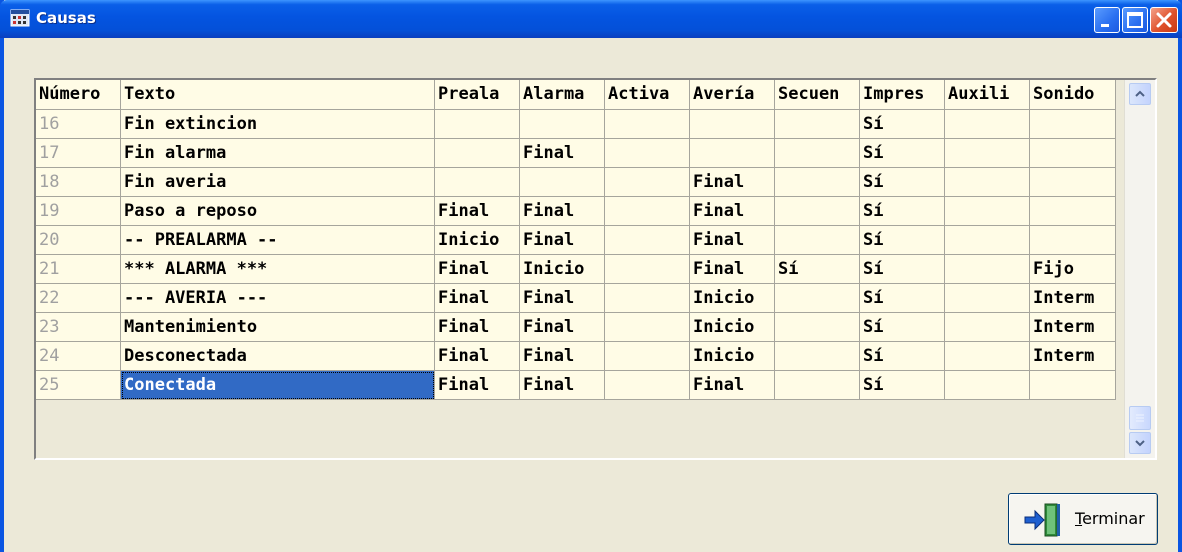 This screenshot has height=552, width=1182. Describe the element at coordinates (278, 298) in the screenshot. I see `grid-cell-texto: --- AVERIA ---` at that location.